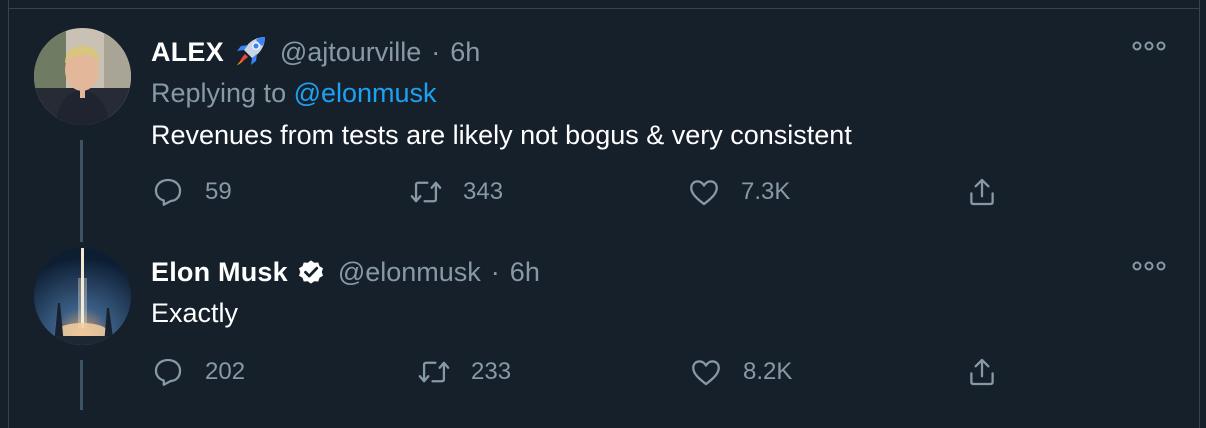 The image size is (1206, 428). I want to click on window-frame-right, so click(1202, 214).